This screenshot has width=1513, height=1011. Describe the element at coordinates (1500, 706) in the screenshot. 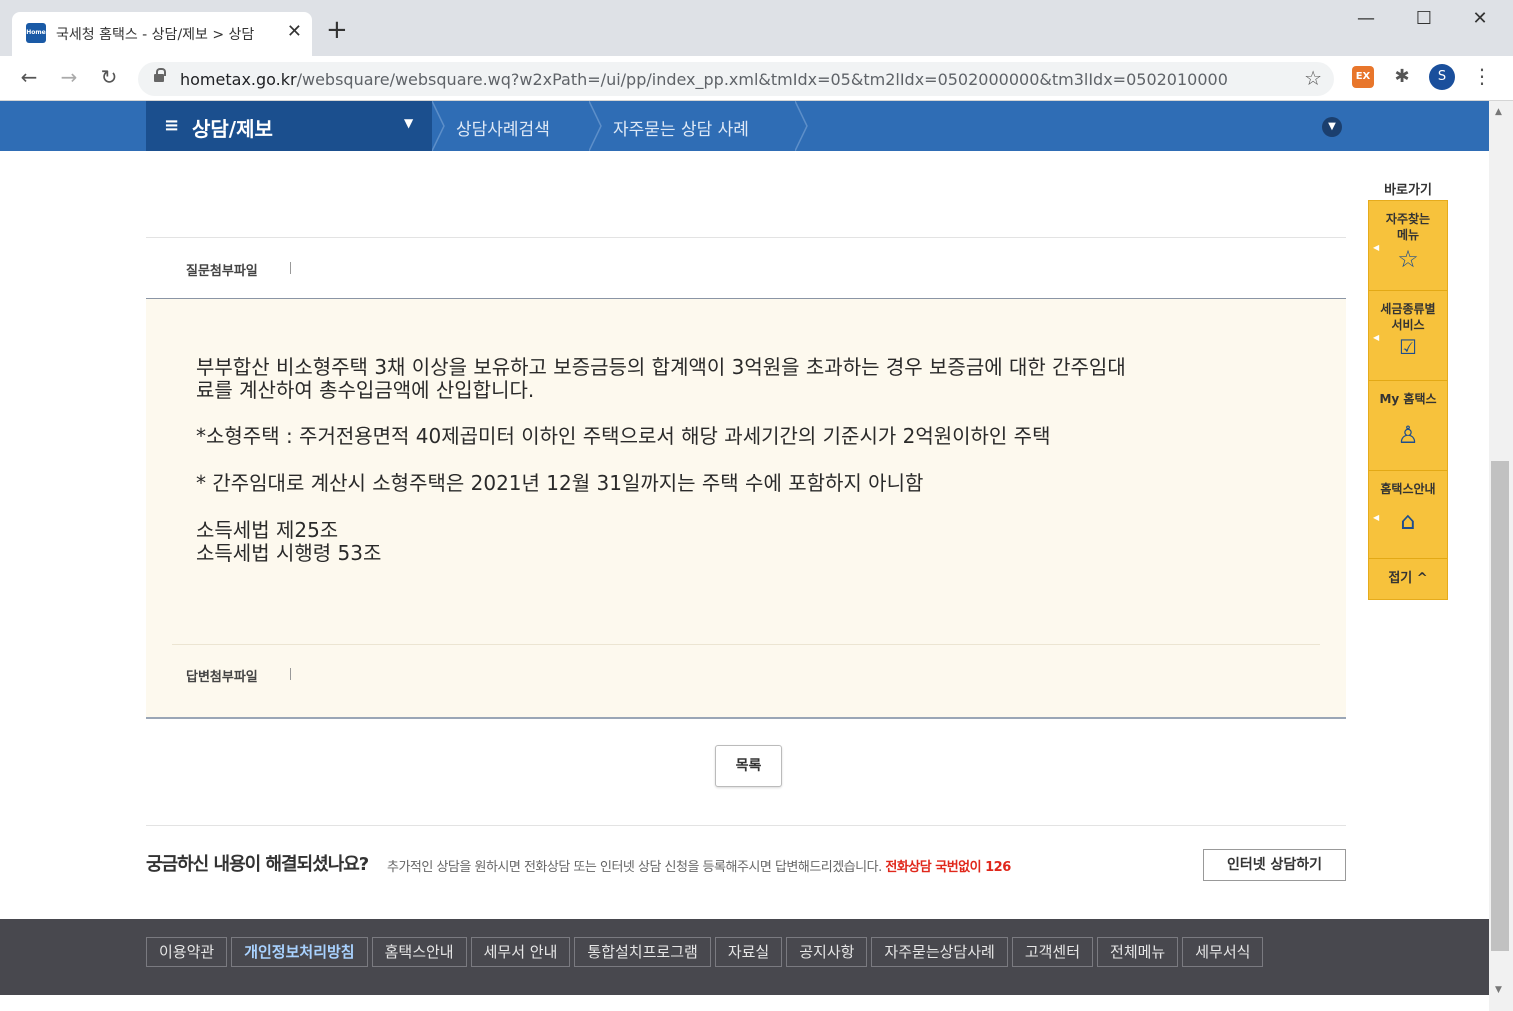

I see `scroll-thumb` at that location.